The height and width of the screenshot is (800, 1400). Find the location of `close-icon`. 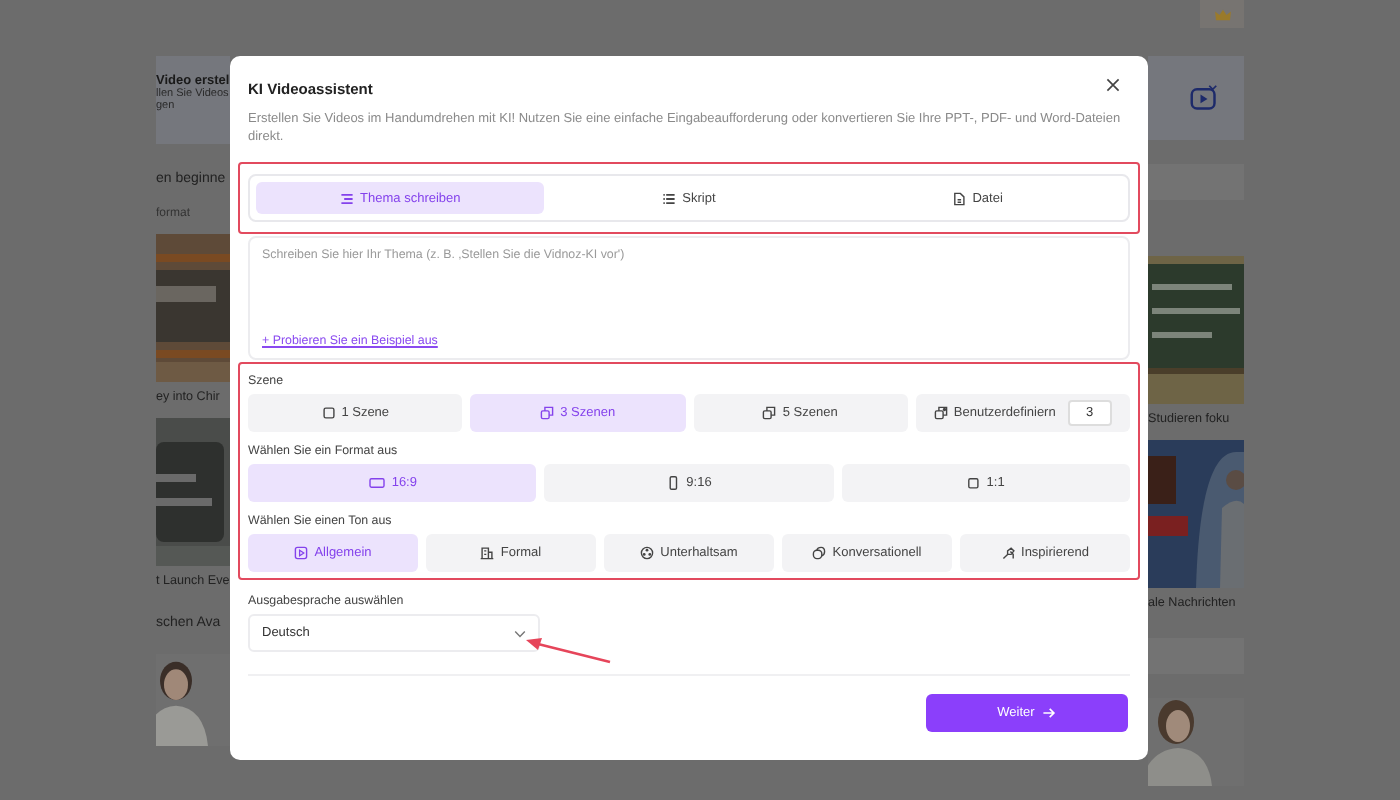

close-icon is located at coordinates (1113, 85).